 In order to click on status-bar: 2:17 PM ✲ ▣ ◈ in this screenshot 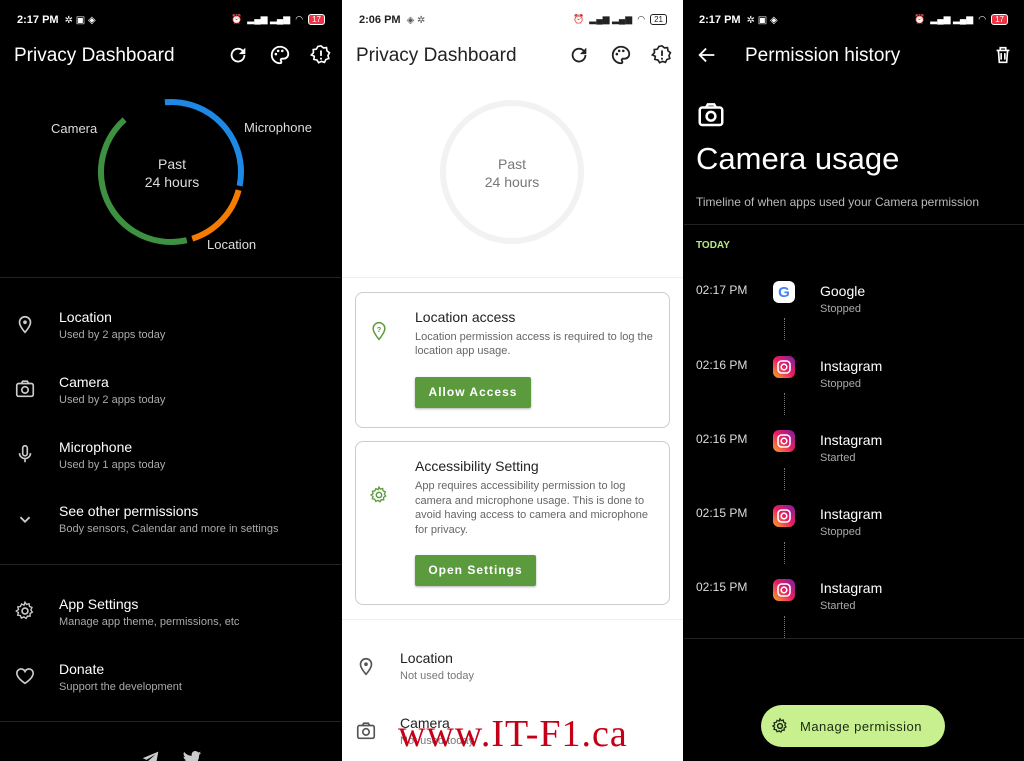, I will do `click(738, 20)`.